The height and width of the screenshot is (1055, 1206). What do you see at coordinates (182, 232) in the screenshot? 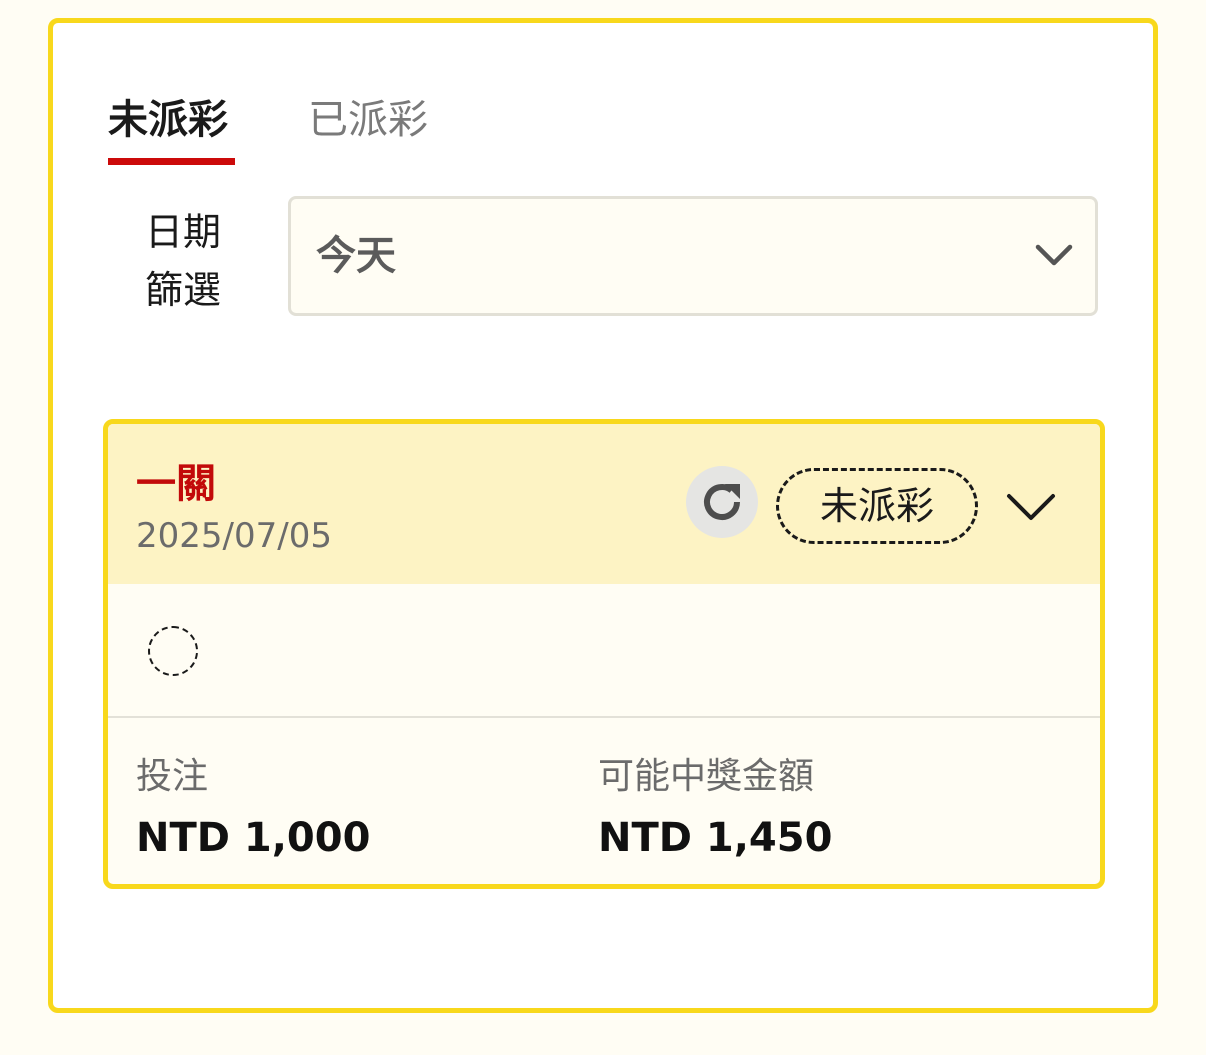
I see `date-filter-label-line1: 日期` at bounding box center [182, 232].